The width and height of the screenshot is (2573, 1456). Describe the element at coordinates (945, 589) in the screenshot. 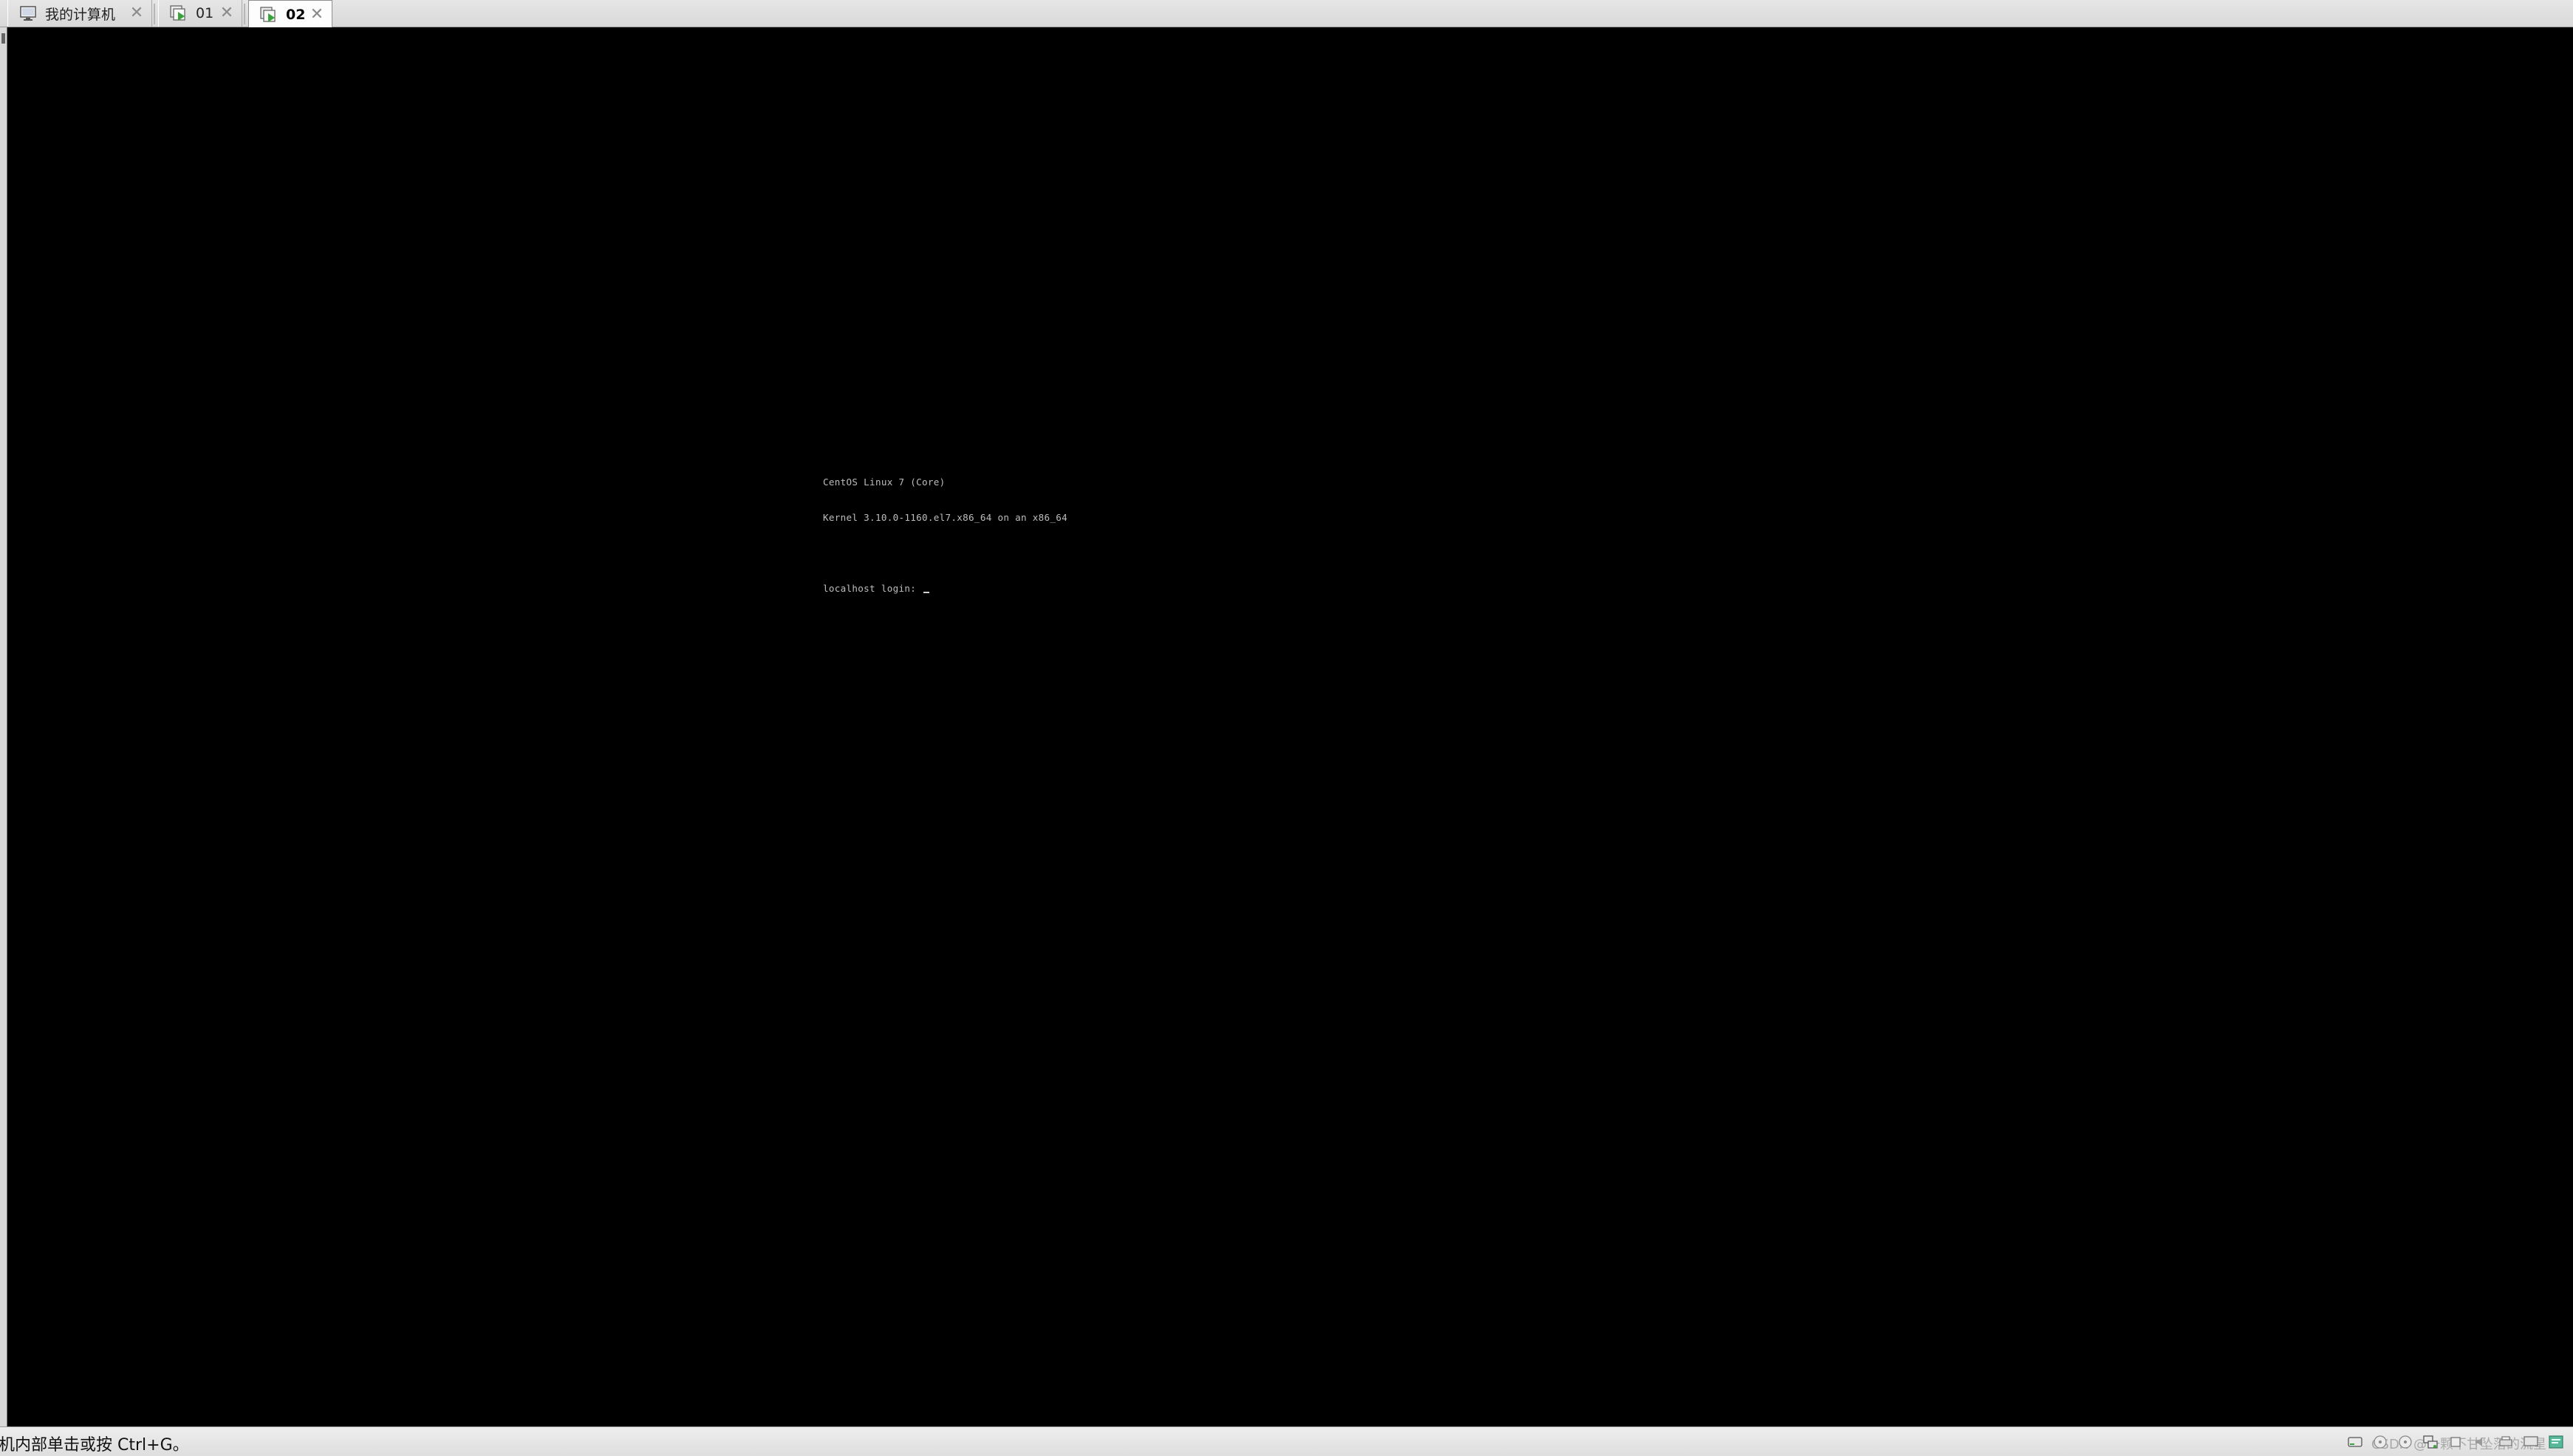

I see `console-login-prompt: localhost login:` at that location.